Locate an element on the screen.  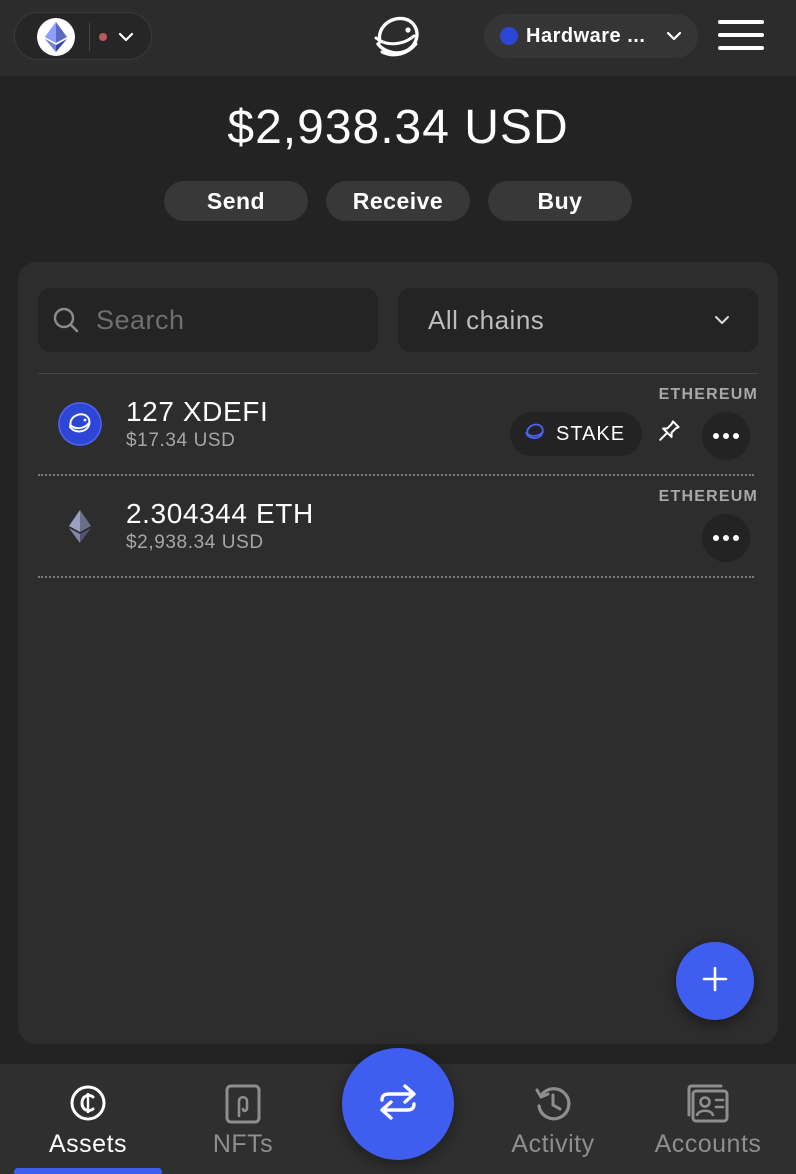
xdefi-token-icon is located at coordinates (80, 424).